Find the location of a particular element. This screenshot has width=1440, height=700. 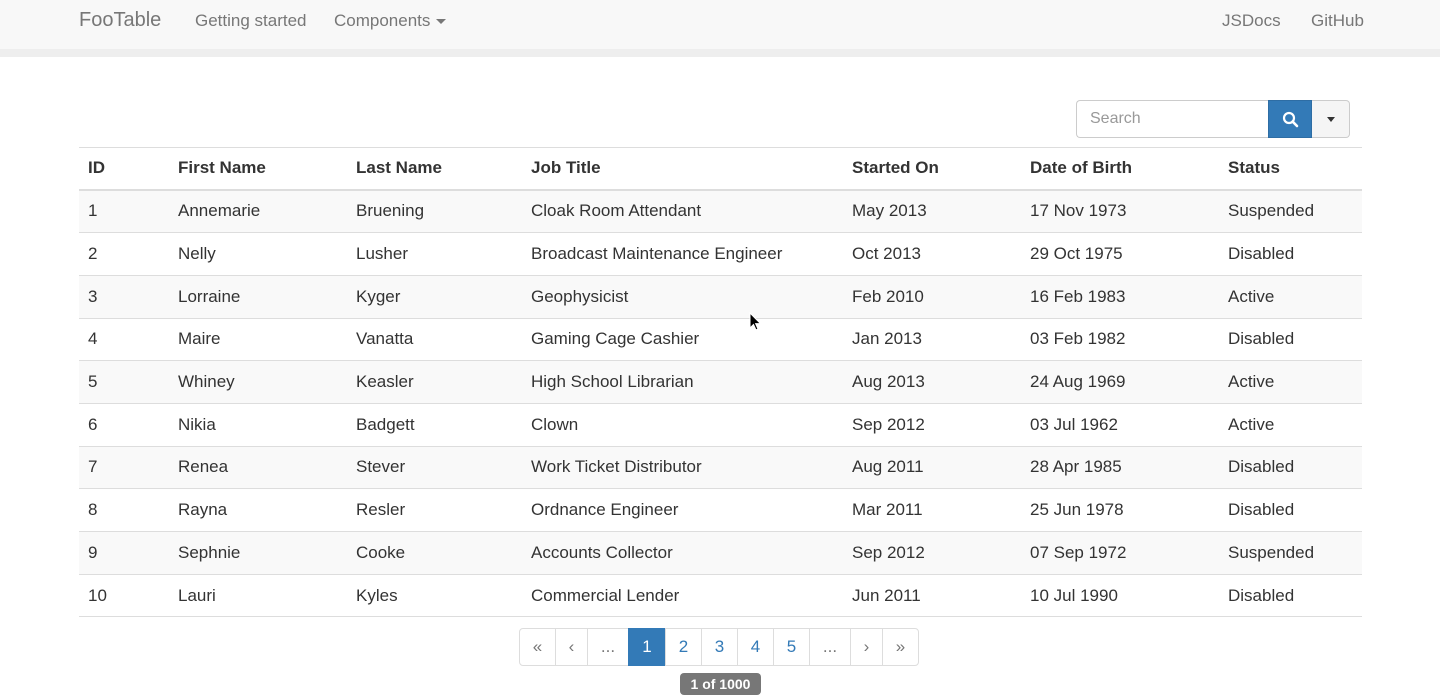

column-header-started-on: Started On is located at coordinates (932, 169).